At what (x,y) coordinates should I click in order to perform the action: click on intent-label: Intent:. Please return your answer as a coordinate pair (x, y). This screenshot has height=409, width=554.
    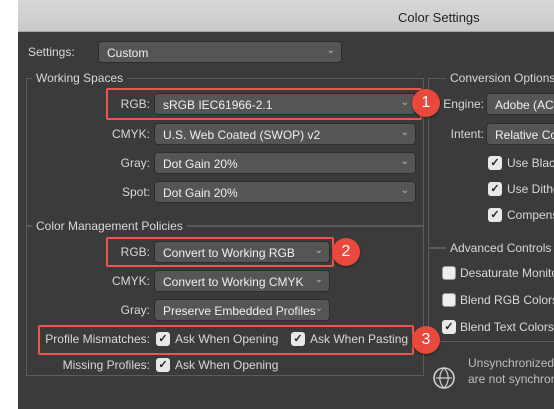
    Looking at the image, I should click on (467, 134).